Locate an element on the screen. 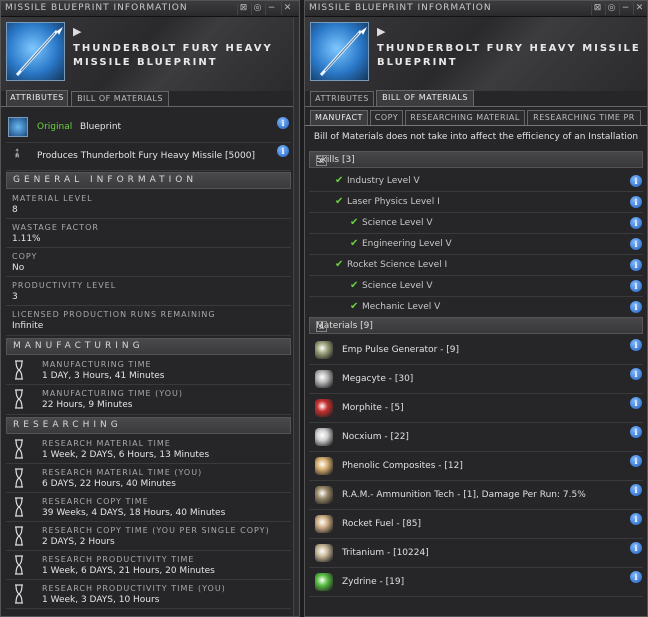 This screenshot has height=617, width=648. subtab-researching-time: RESEARCHING TIME PR is located at coordinates (584, 117).